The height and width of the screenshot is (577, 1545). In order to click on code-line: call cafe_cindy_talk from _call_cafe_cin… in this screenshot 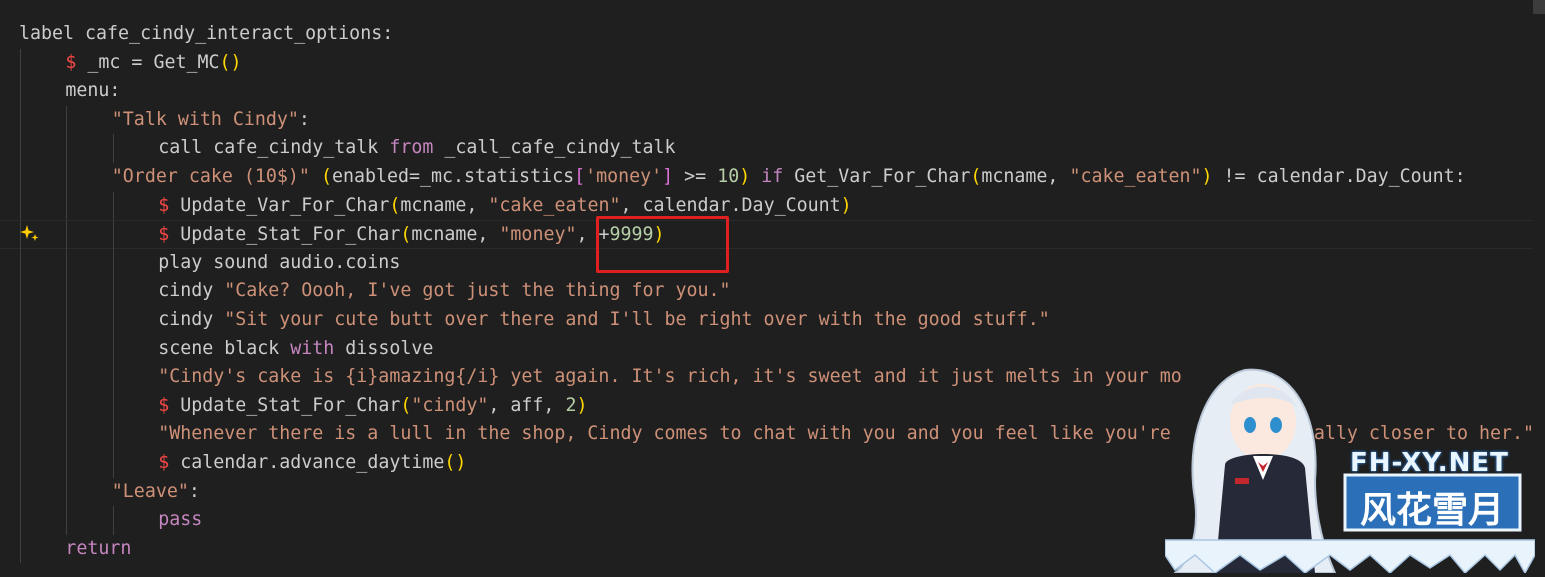, I will do `click(766, 148)`.